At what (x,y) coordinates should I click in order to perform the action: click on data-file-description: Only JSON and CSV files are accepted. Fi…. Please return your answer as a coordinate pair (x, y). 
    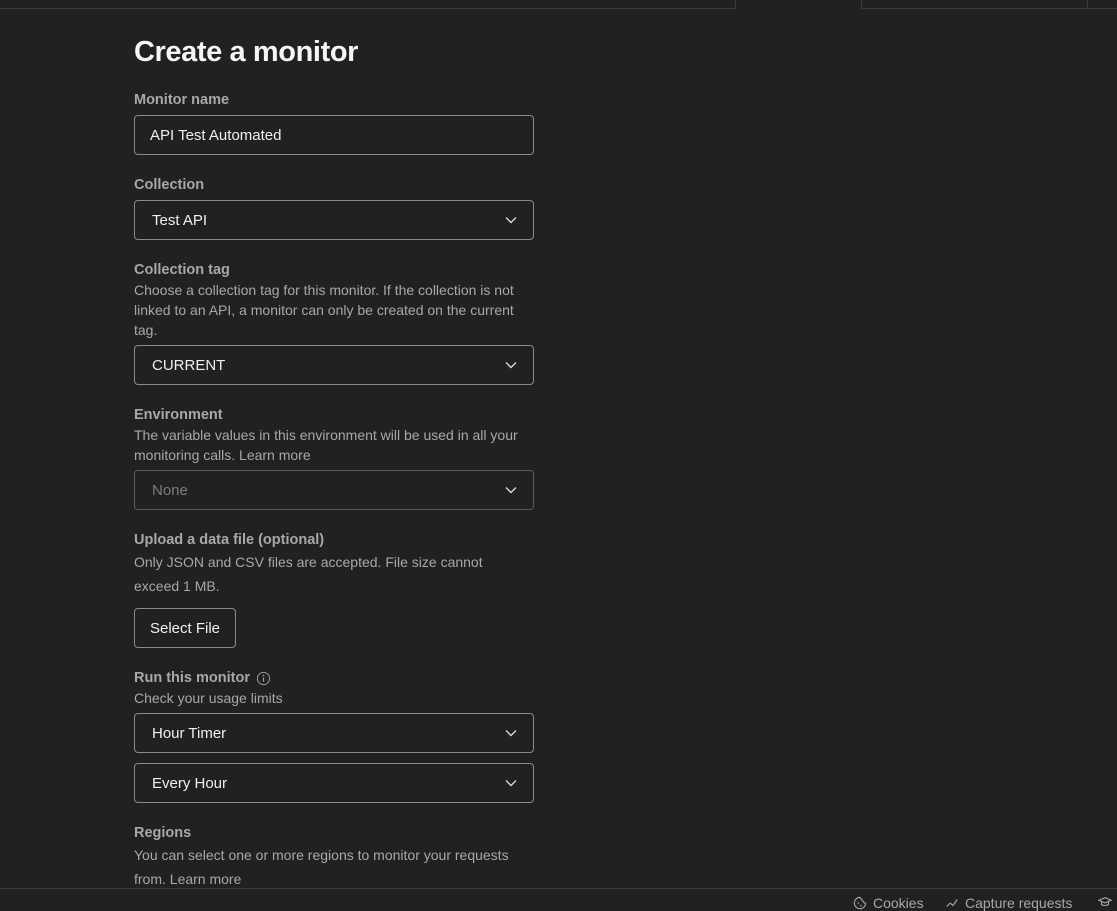
    Looking at the image, I should click on (308, 574).